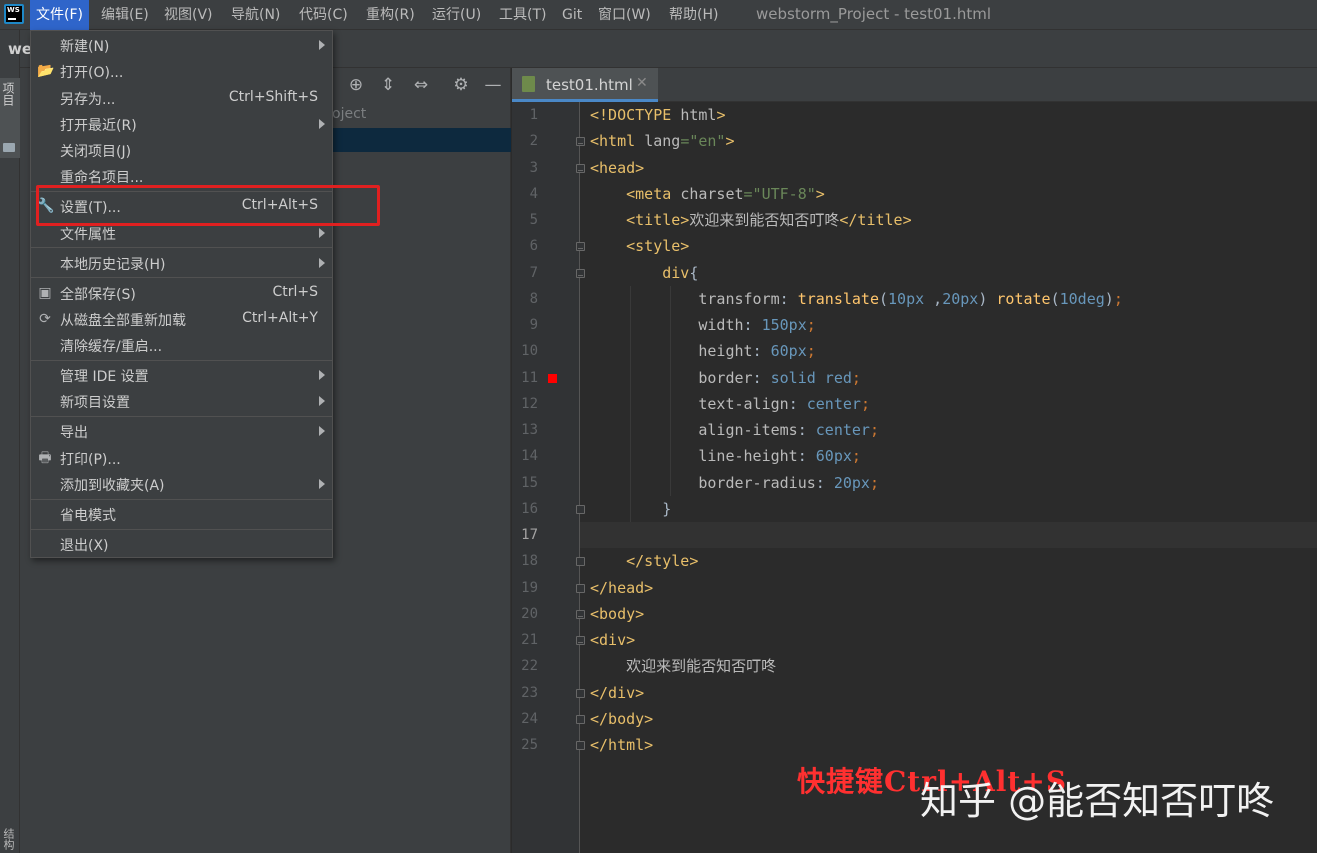 This screenshot has height=853, width=1317. I want to click on reload-icon: ⟳, so click(45, 319).